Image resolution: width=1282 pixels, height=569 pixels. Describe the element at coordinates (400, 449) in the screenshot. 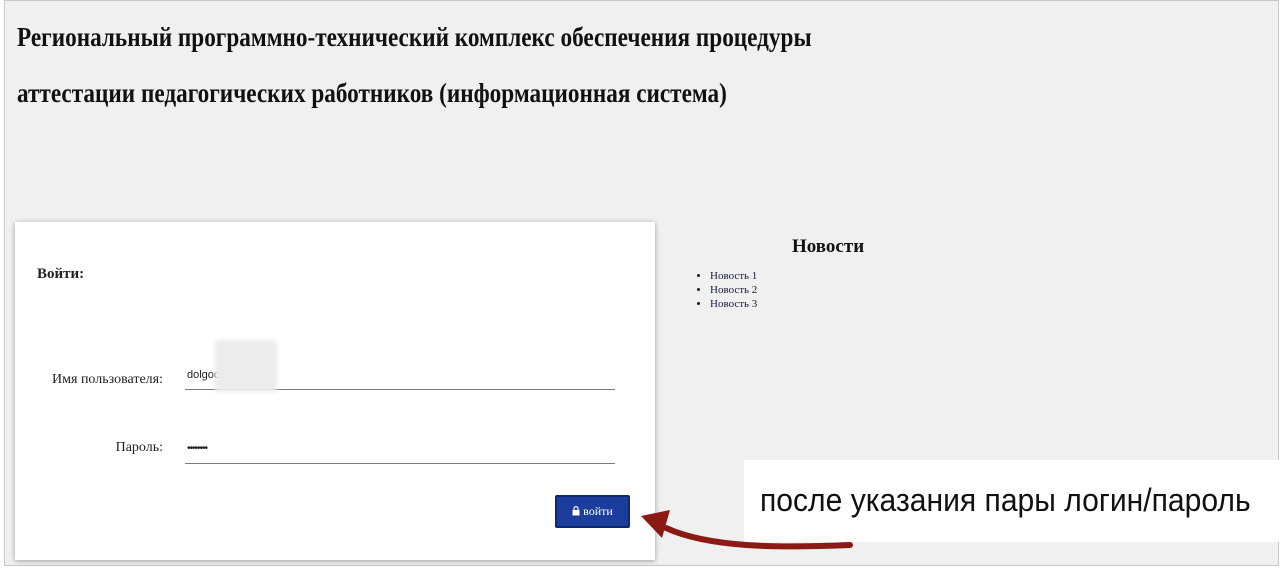

I see `password-input` at that location.